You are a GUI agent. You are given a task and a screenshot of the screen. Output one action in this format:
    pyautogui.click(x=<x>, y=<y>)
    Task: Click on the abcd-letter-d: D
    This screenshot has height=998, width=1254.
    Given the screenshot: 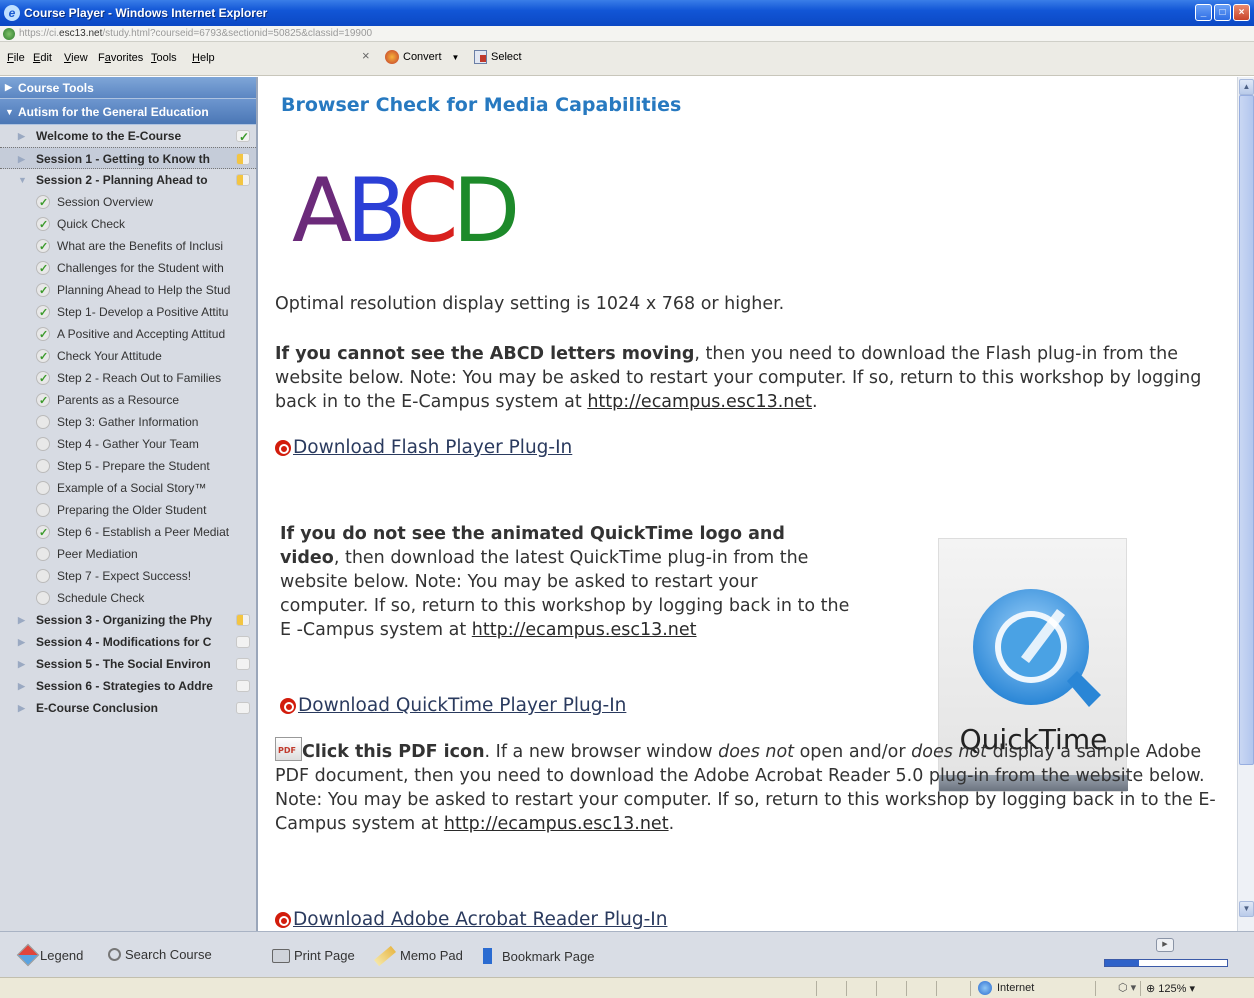 What is the action you would take?
    pyautogui.click(x=486, y=212)
    